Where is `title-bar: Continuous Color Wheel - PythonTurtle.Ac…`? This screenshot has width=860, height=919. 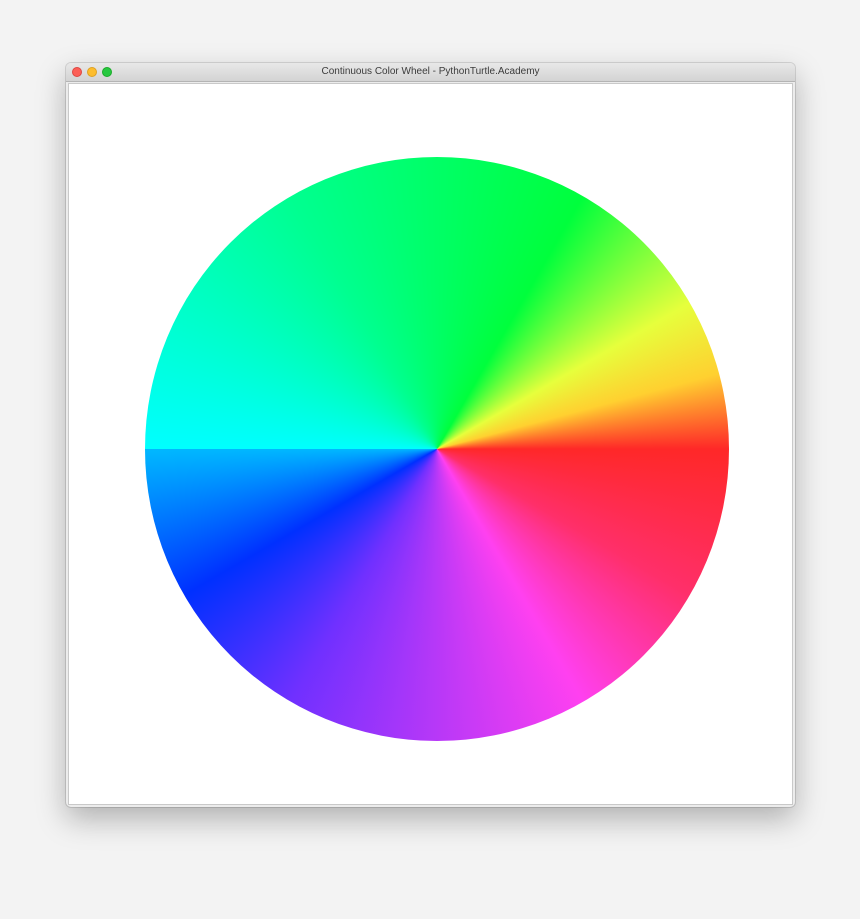 title-bar: Continuous Color Wheel - PythonTurtle.Ac… is located at coordinates (430, 72).